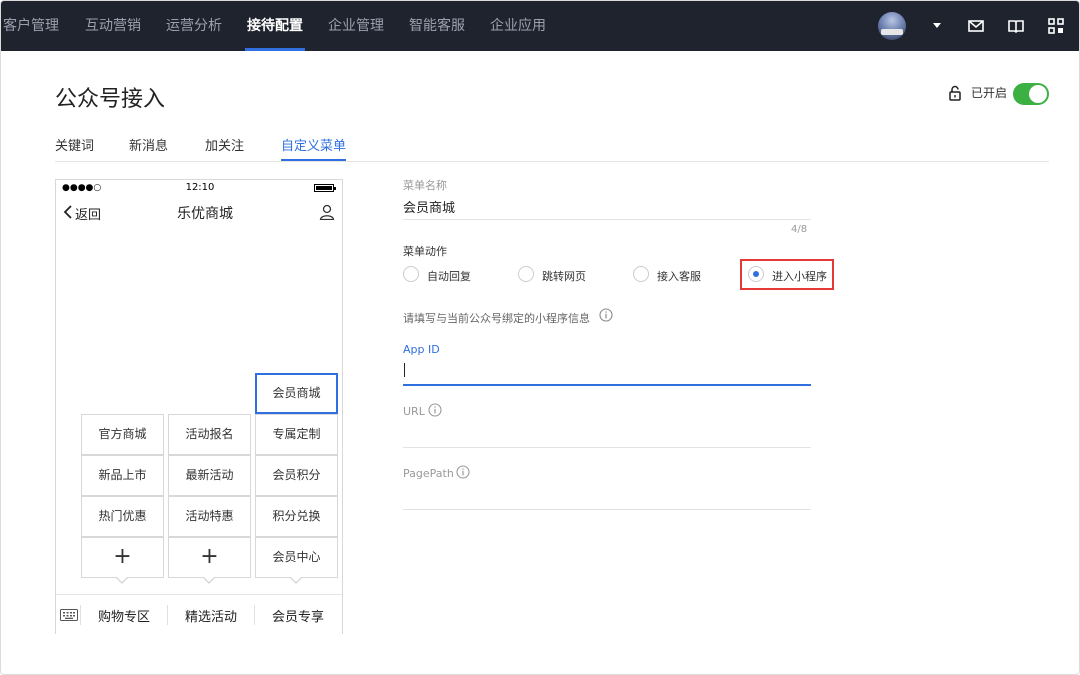  What do you see at coordinates (148, 147) in the screenshot?
I see `tab-new-message: 新消息` at bounding box center [148, 147].